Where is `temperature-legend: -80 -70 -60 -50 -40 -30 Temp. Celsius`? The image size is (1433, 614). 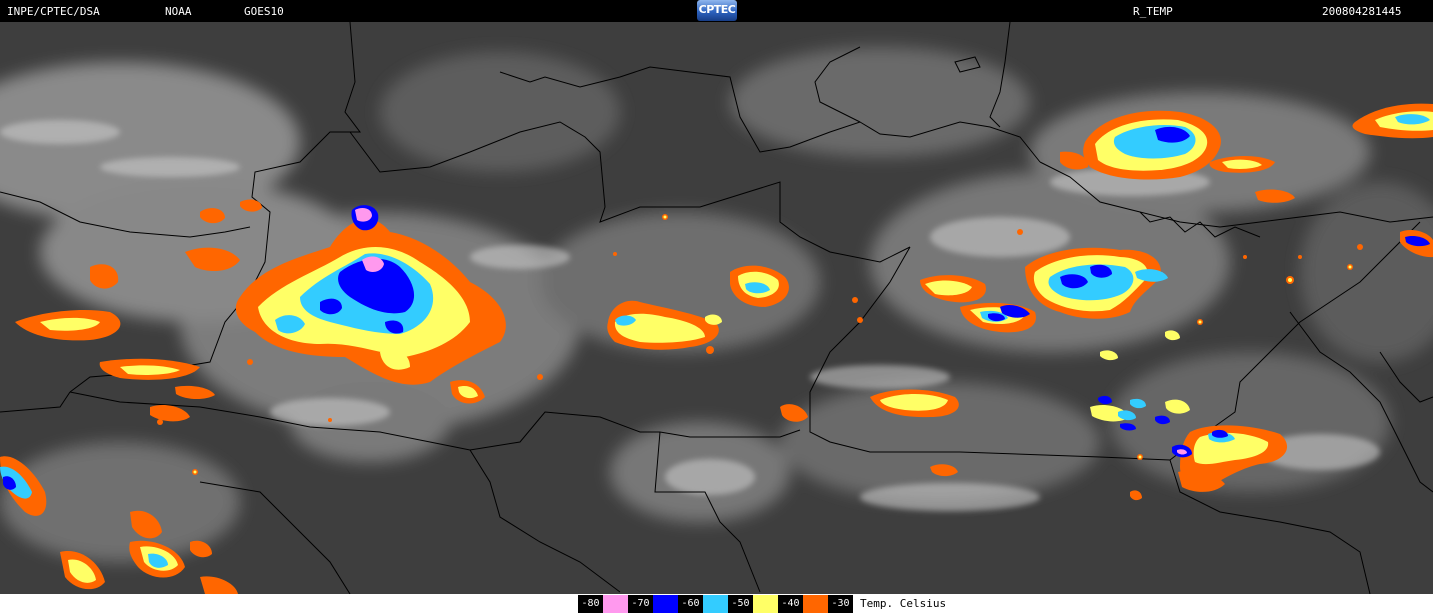
temperature-legend: -80 -70 -60 -50 -40 -30 Temp. Celsius is located at coordinates (716, 604).